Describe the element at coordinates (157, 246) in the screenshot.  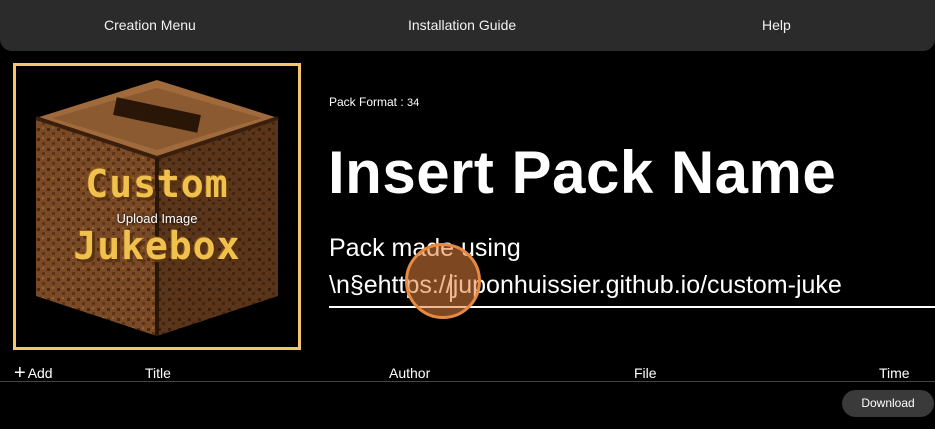
I see `logo-text-jukebox: Jukebox` at that location.